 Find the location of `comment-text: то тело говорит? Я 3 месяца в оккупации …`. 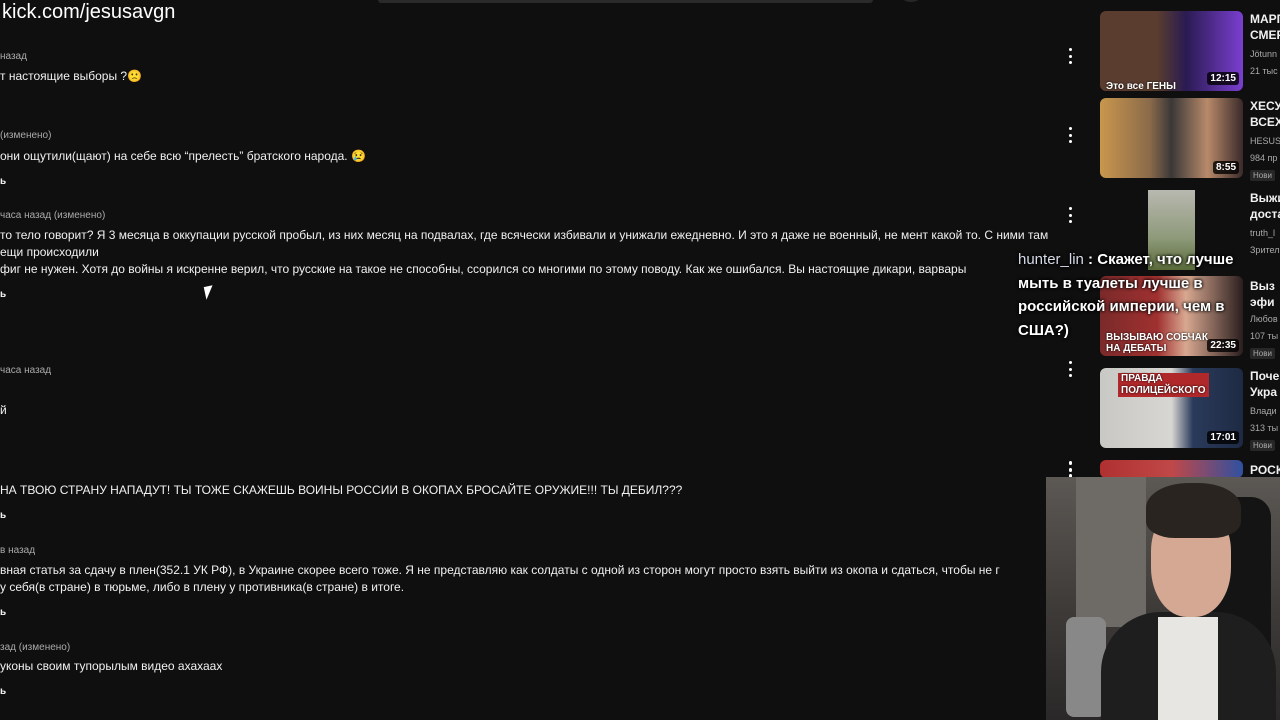

comment-text: то тело говорит? Я 3 месяца в оккупации … is located at coordinates (524, 252).